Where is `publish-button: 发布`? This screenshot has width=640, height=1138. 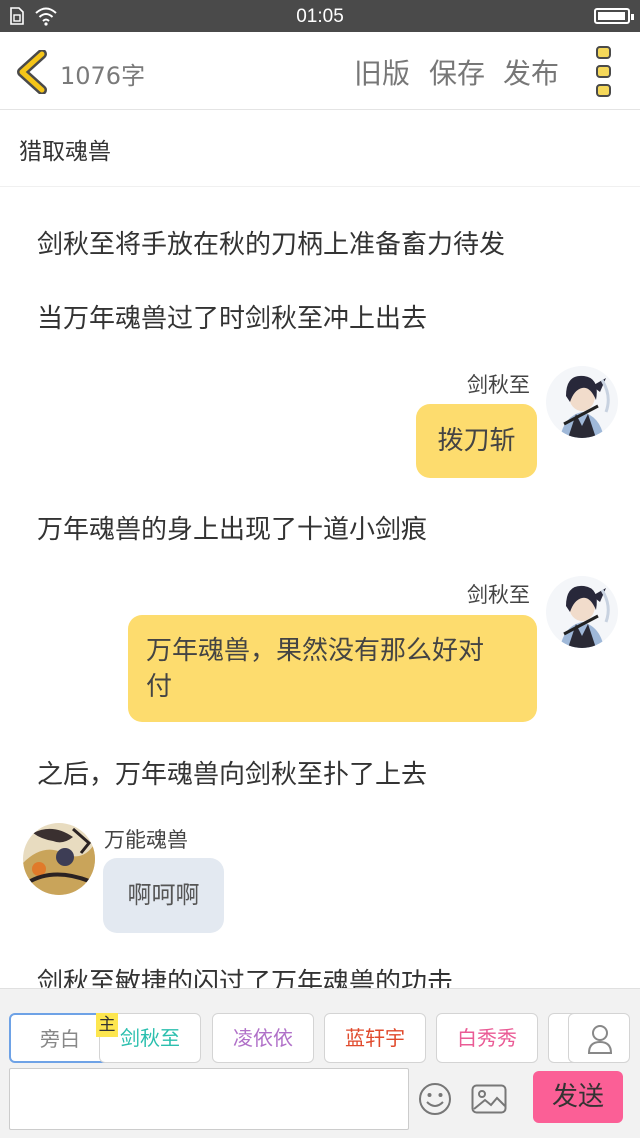 publish-button: 发布 is located at coordinates (531, 72).